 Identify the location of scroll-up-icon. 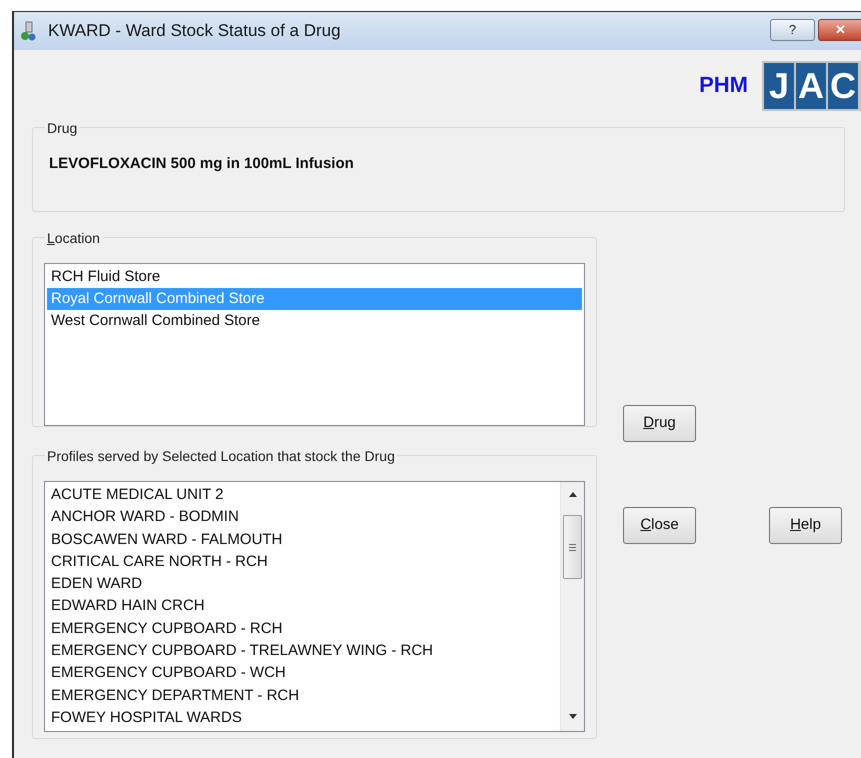
(572, 494).